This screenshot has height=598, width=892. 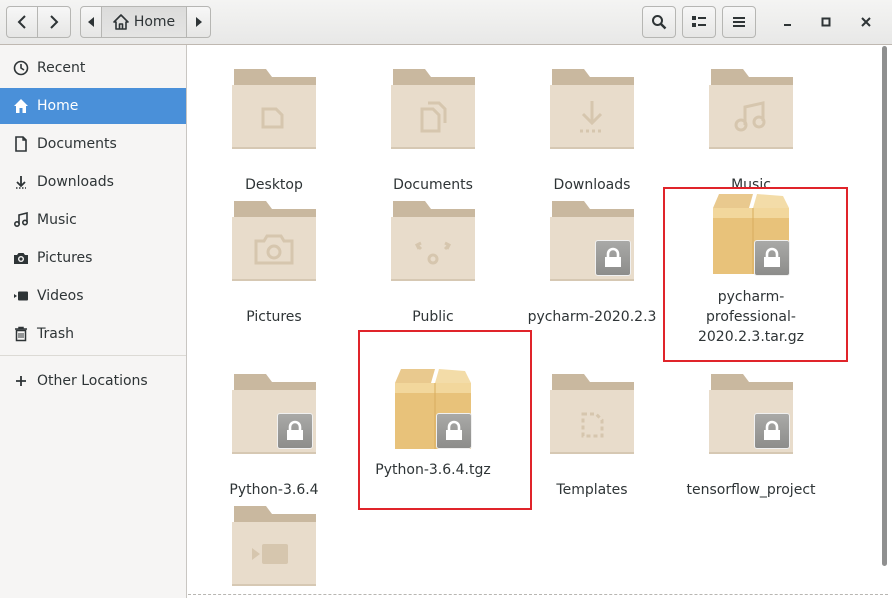 I want to click on close-icon, so click(x=866, y=22).